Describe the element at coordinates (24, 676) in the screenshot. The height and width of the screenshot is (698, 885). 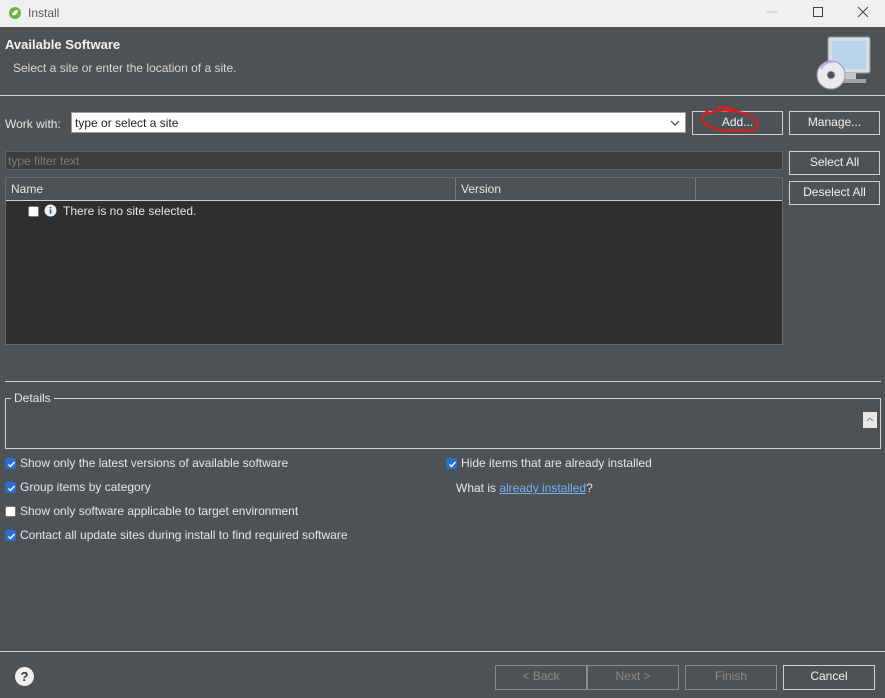
I see `help-icon: ?` at that location.